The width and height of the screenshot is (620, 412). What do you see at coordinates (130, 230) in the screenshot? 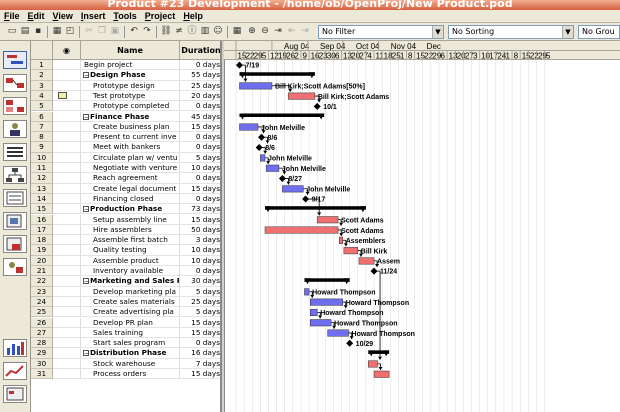
I see `task-name-cell: Hire assemblers` at bounding box center [130, 230].